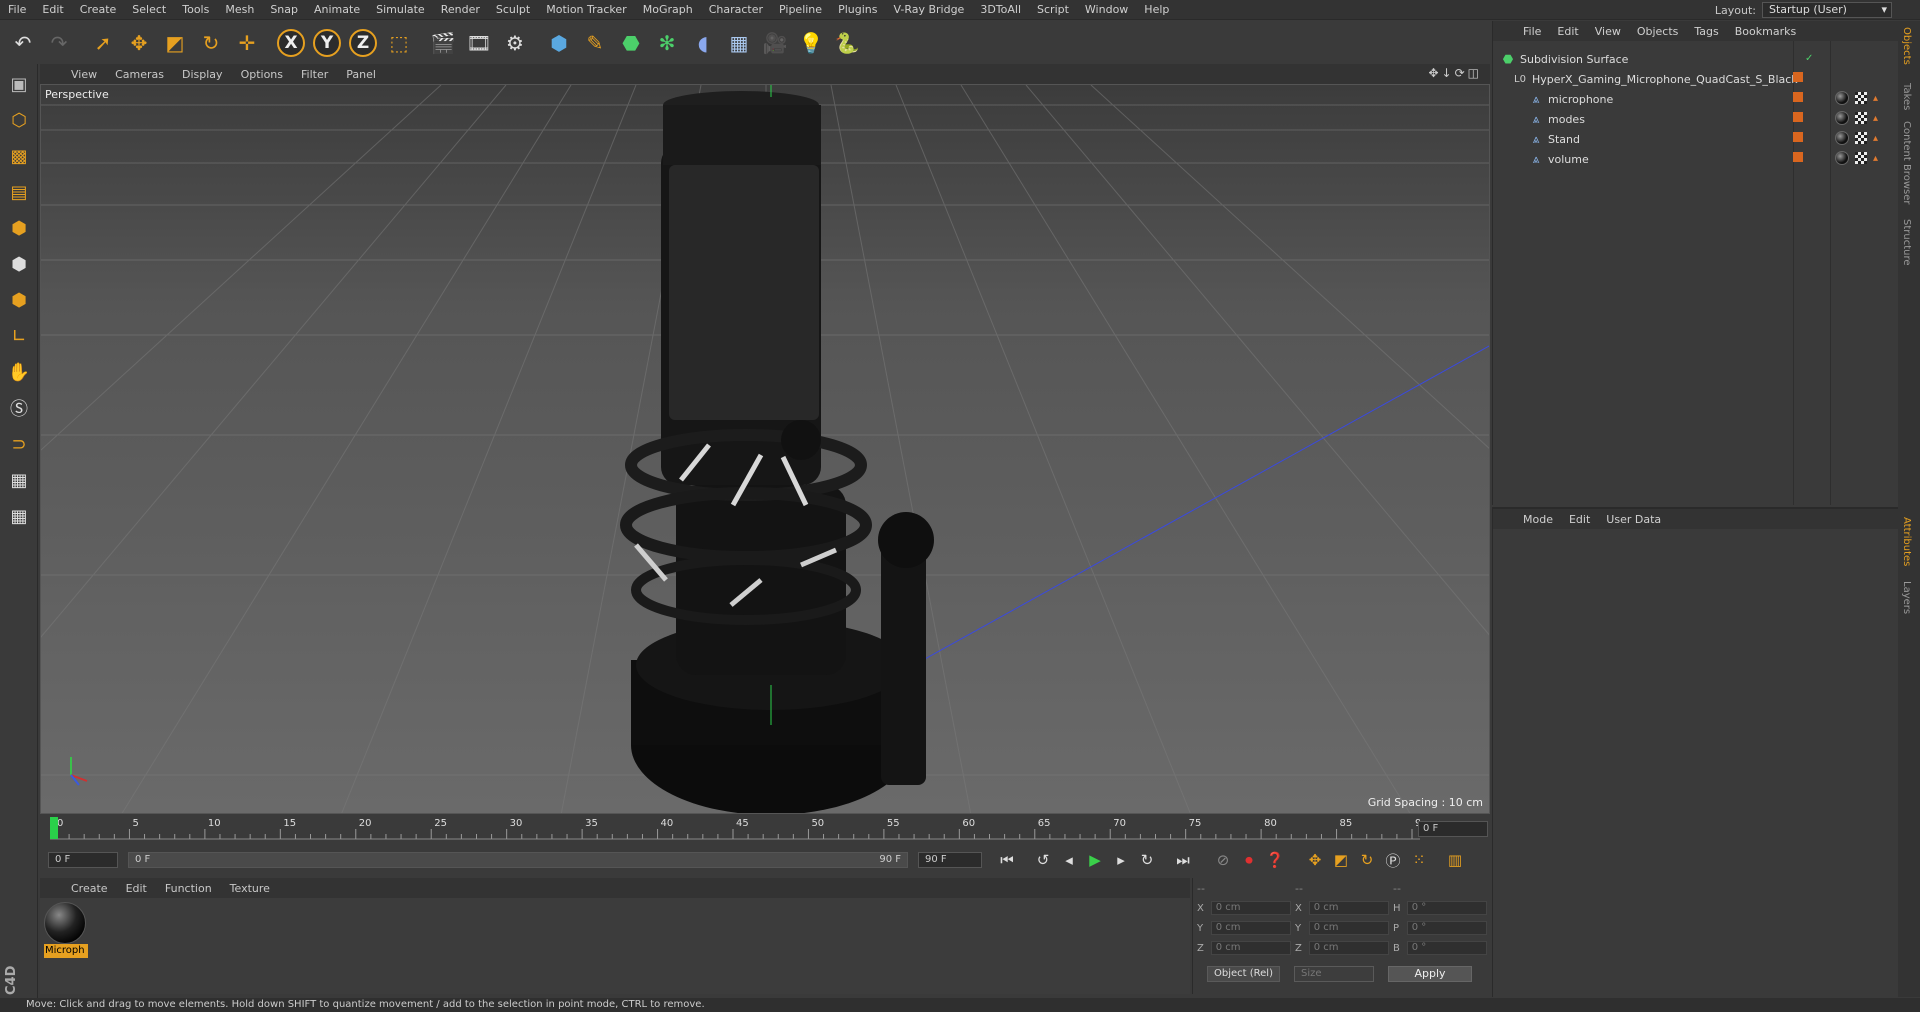 The height and width of the screenshot is (1012, 1920). What do you see at coordinates (586, 10) in the screenshot?
I see `menu-motion-tracker: Motion Tracker` at bounding box center [586, 10].